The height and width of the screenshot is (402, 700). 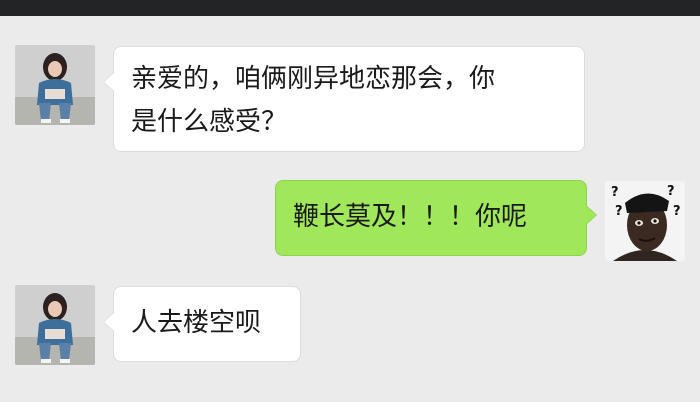 I want to click on message-text: 亲爱的，咱俩刚异地恋那会，你 是什么感受？, so click(x=313, y=100).